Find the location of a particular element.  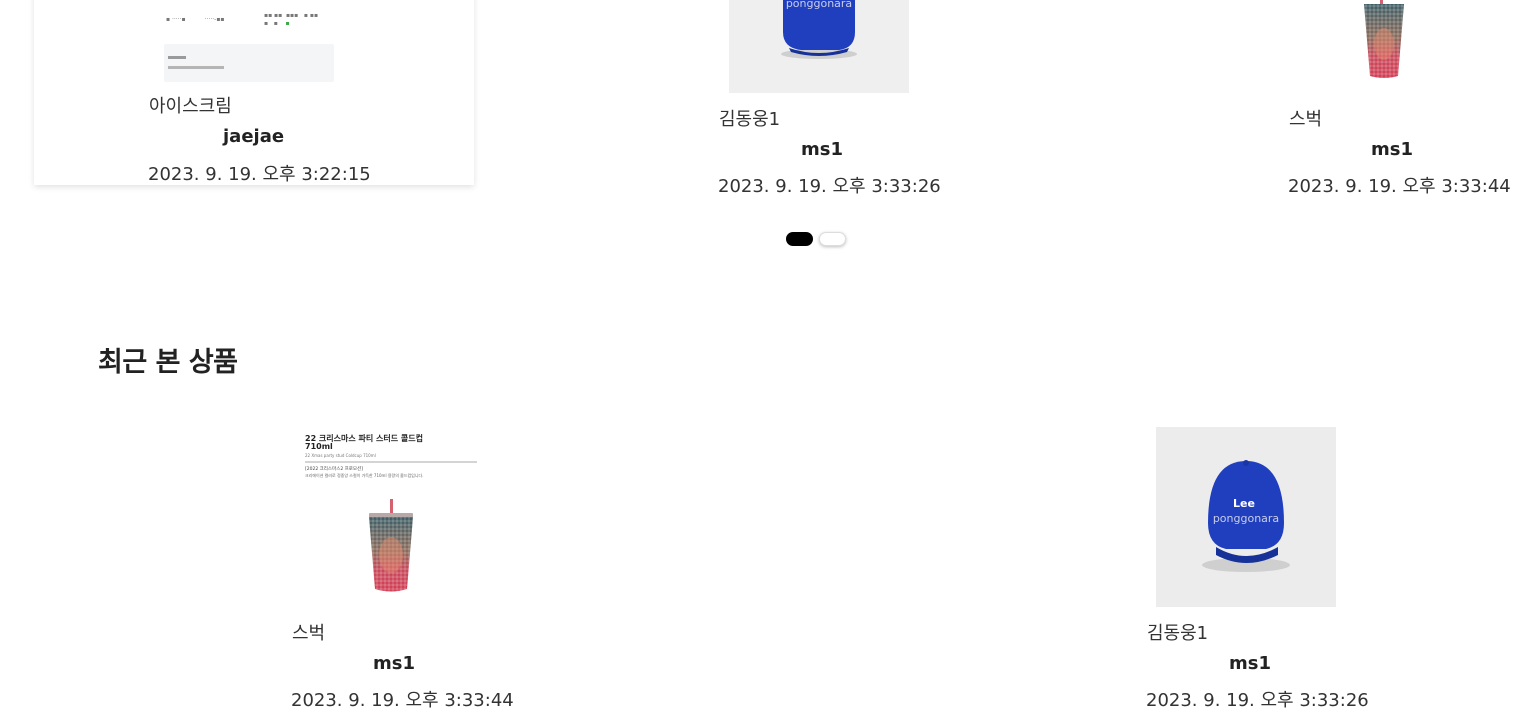

product-title: 아이스크림 is located at coordinates (190, 105).